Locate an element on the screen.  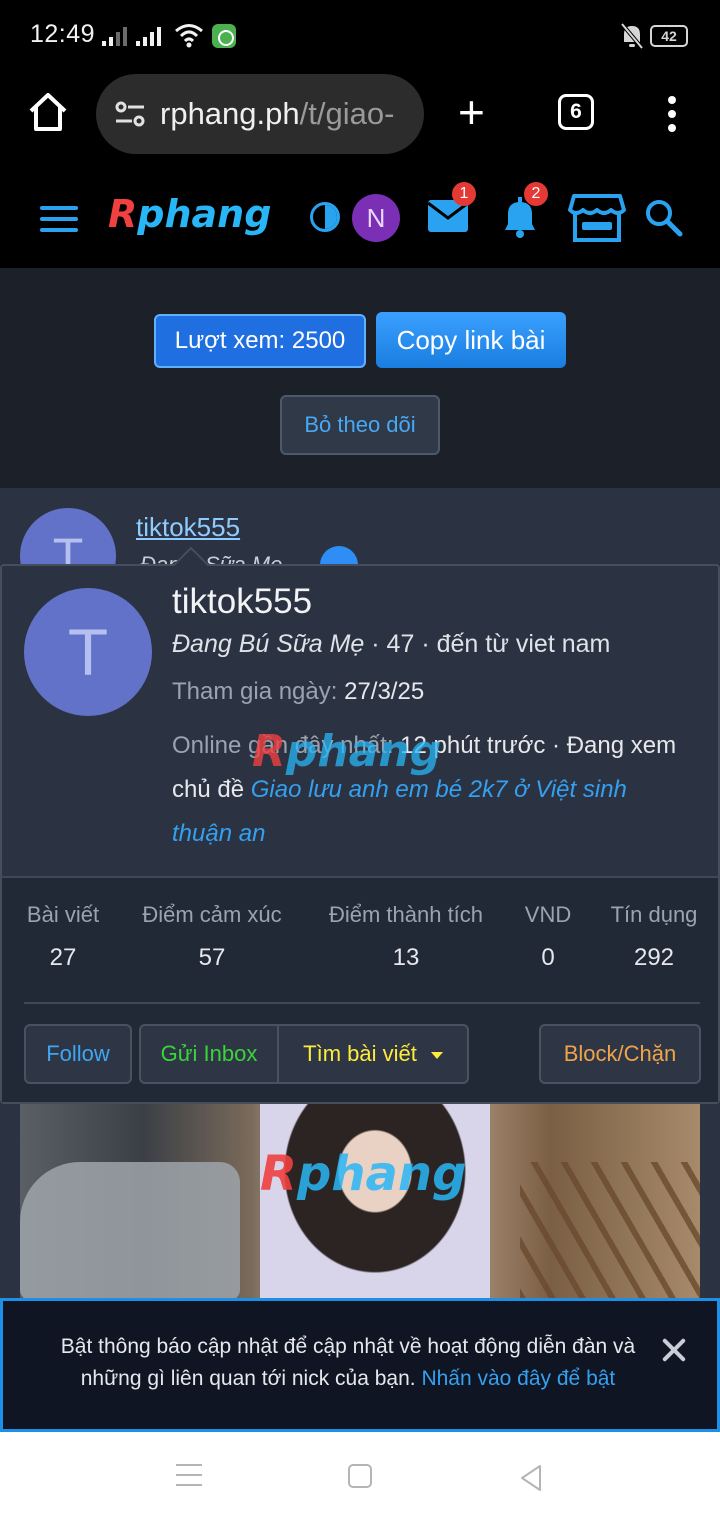
battery-indicator: 42 is located at coordinates (669, 36).